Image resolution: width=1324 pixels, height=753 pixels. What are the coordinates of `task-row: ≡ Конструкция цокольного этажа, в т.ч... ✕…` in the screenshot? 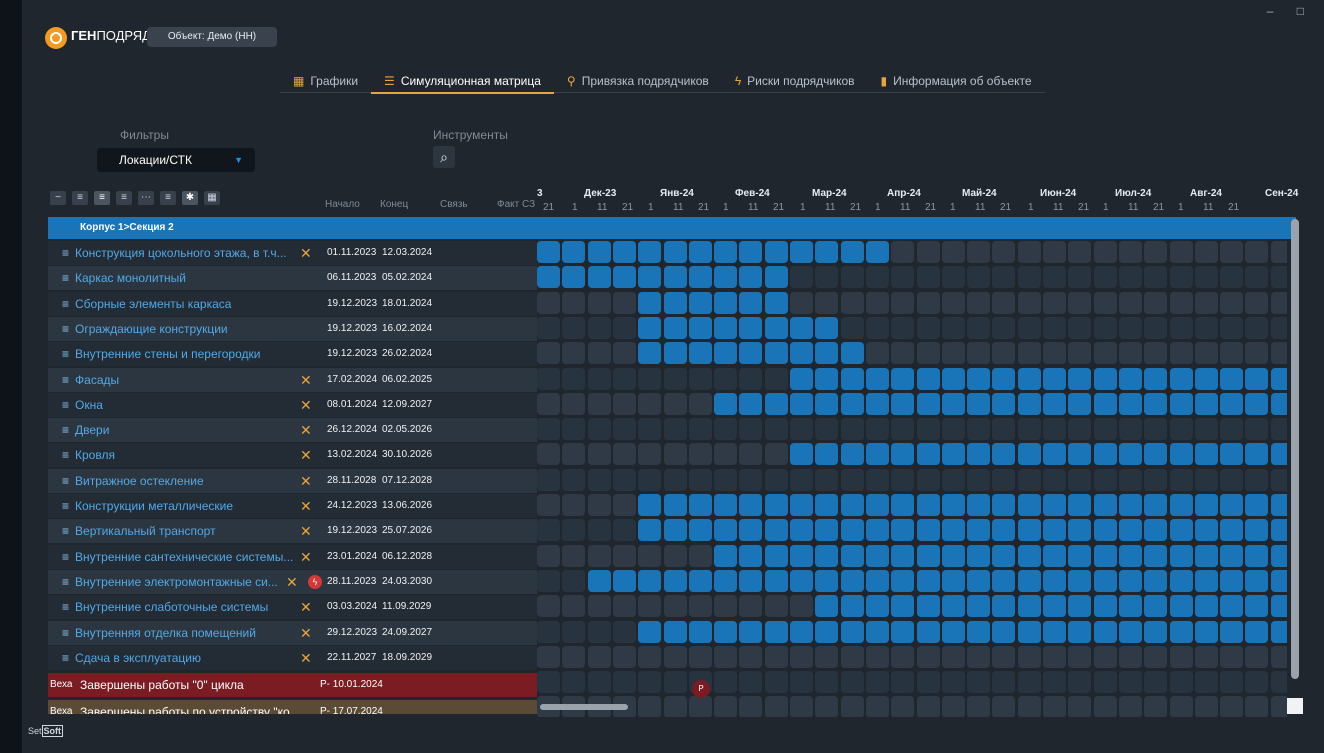 It's located at (292, 253).